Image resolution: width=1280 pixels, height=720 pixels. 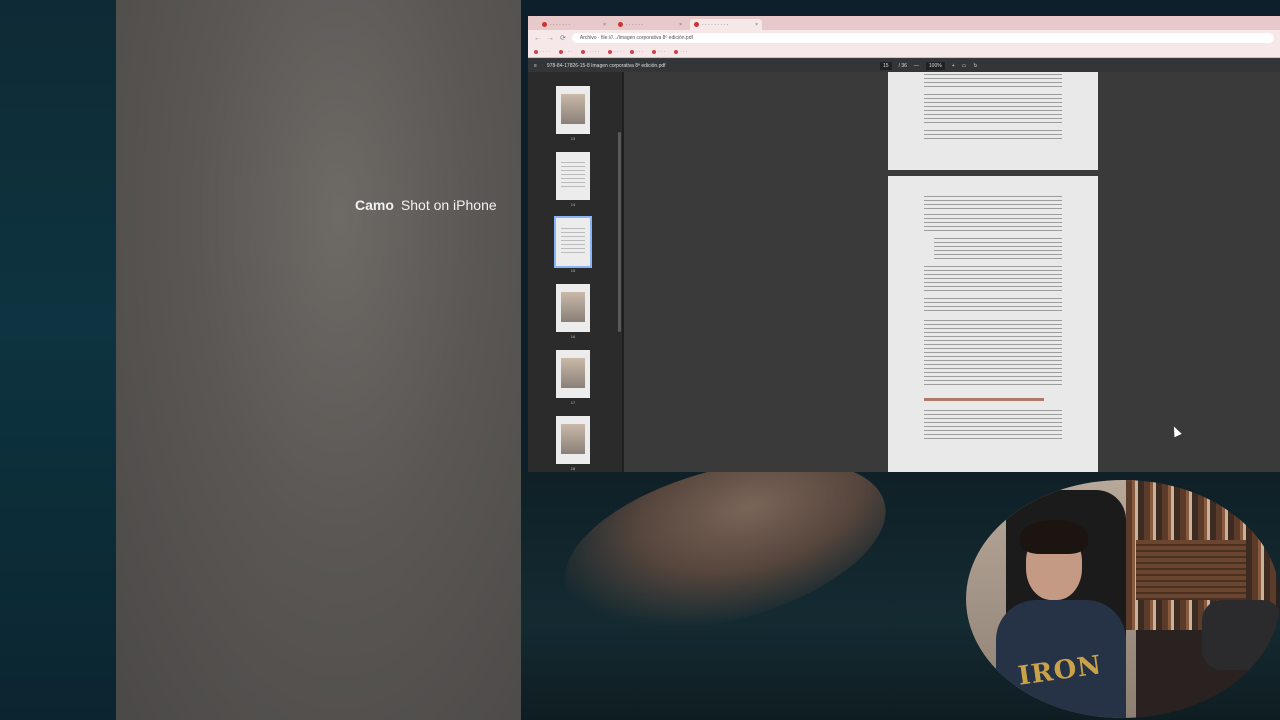 I want to click on rotate-icon: ↻, so click(x=975, y=66).